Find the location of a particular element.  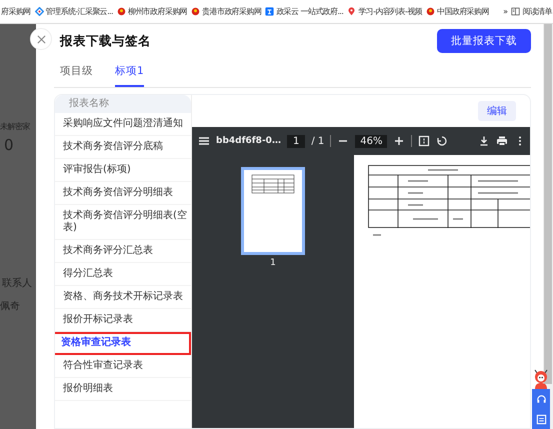

field-label: 联系人 is located at coordinates (17, 283).